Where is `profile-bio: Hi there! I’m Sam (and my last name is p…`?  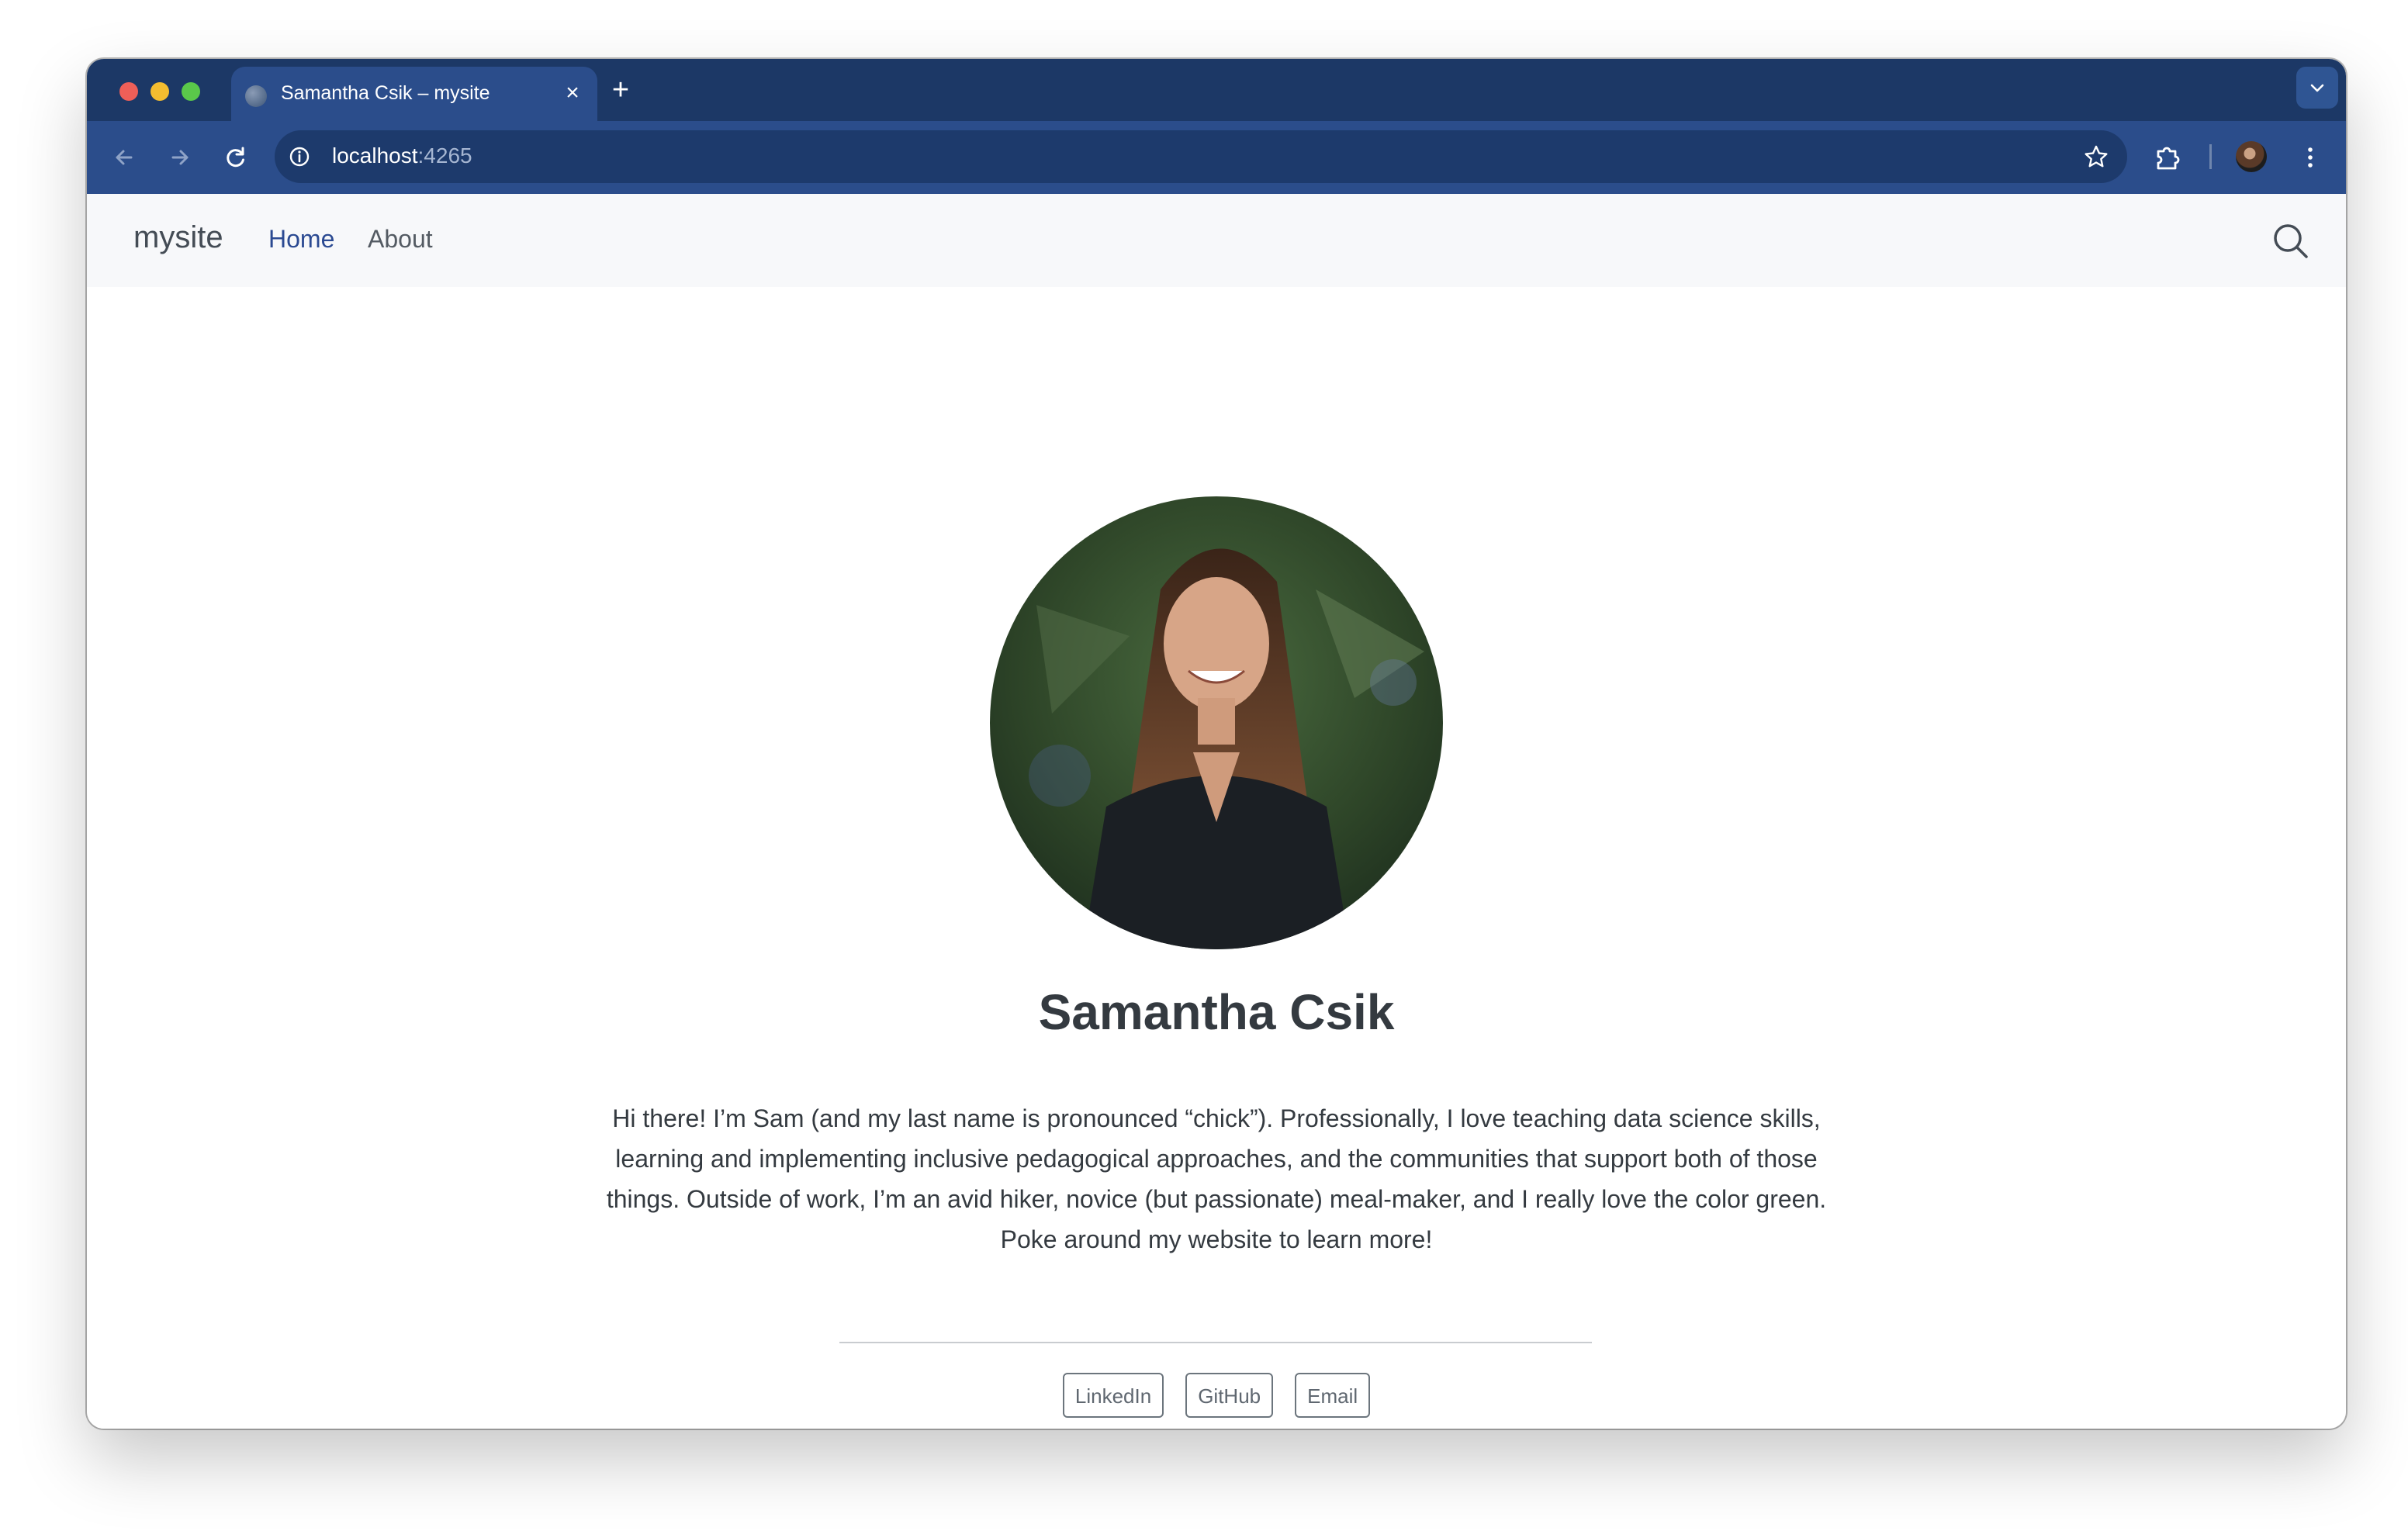
profile-bio: Hi there! I’m Sam (and my last name is p… is located at coordinates (1216, 1178).